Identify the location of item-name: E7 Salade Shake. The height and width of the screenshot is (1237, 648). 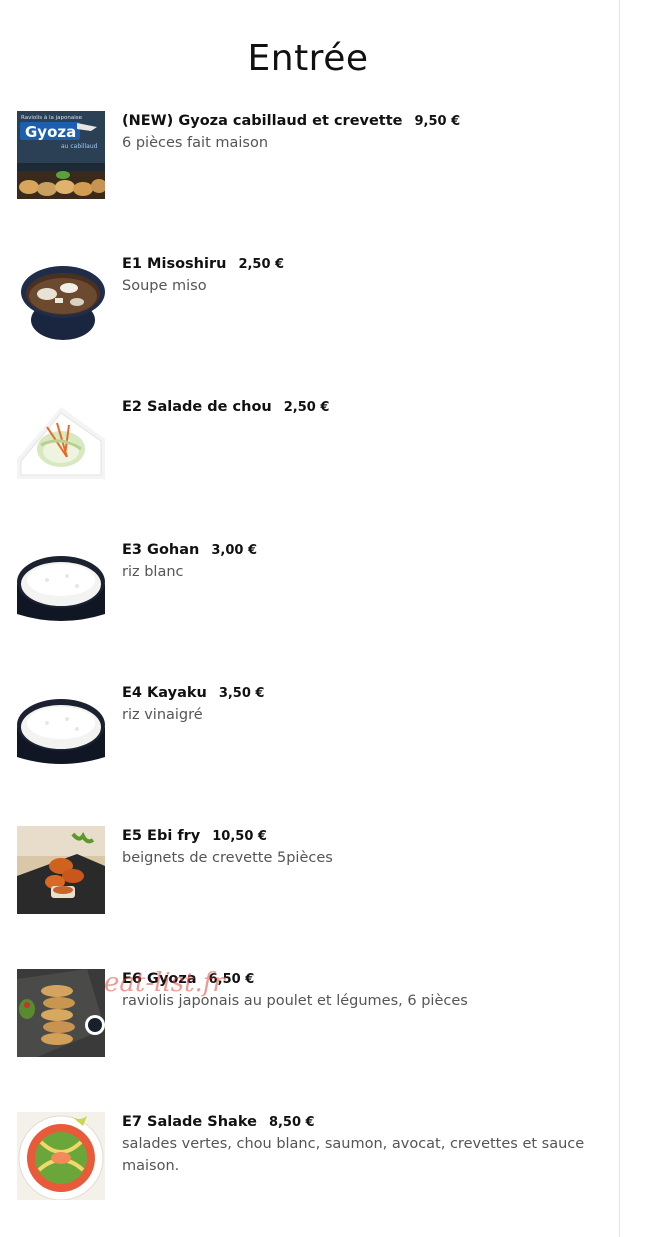
(189, 1122).